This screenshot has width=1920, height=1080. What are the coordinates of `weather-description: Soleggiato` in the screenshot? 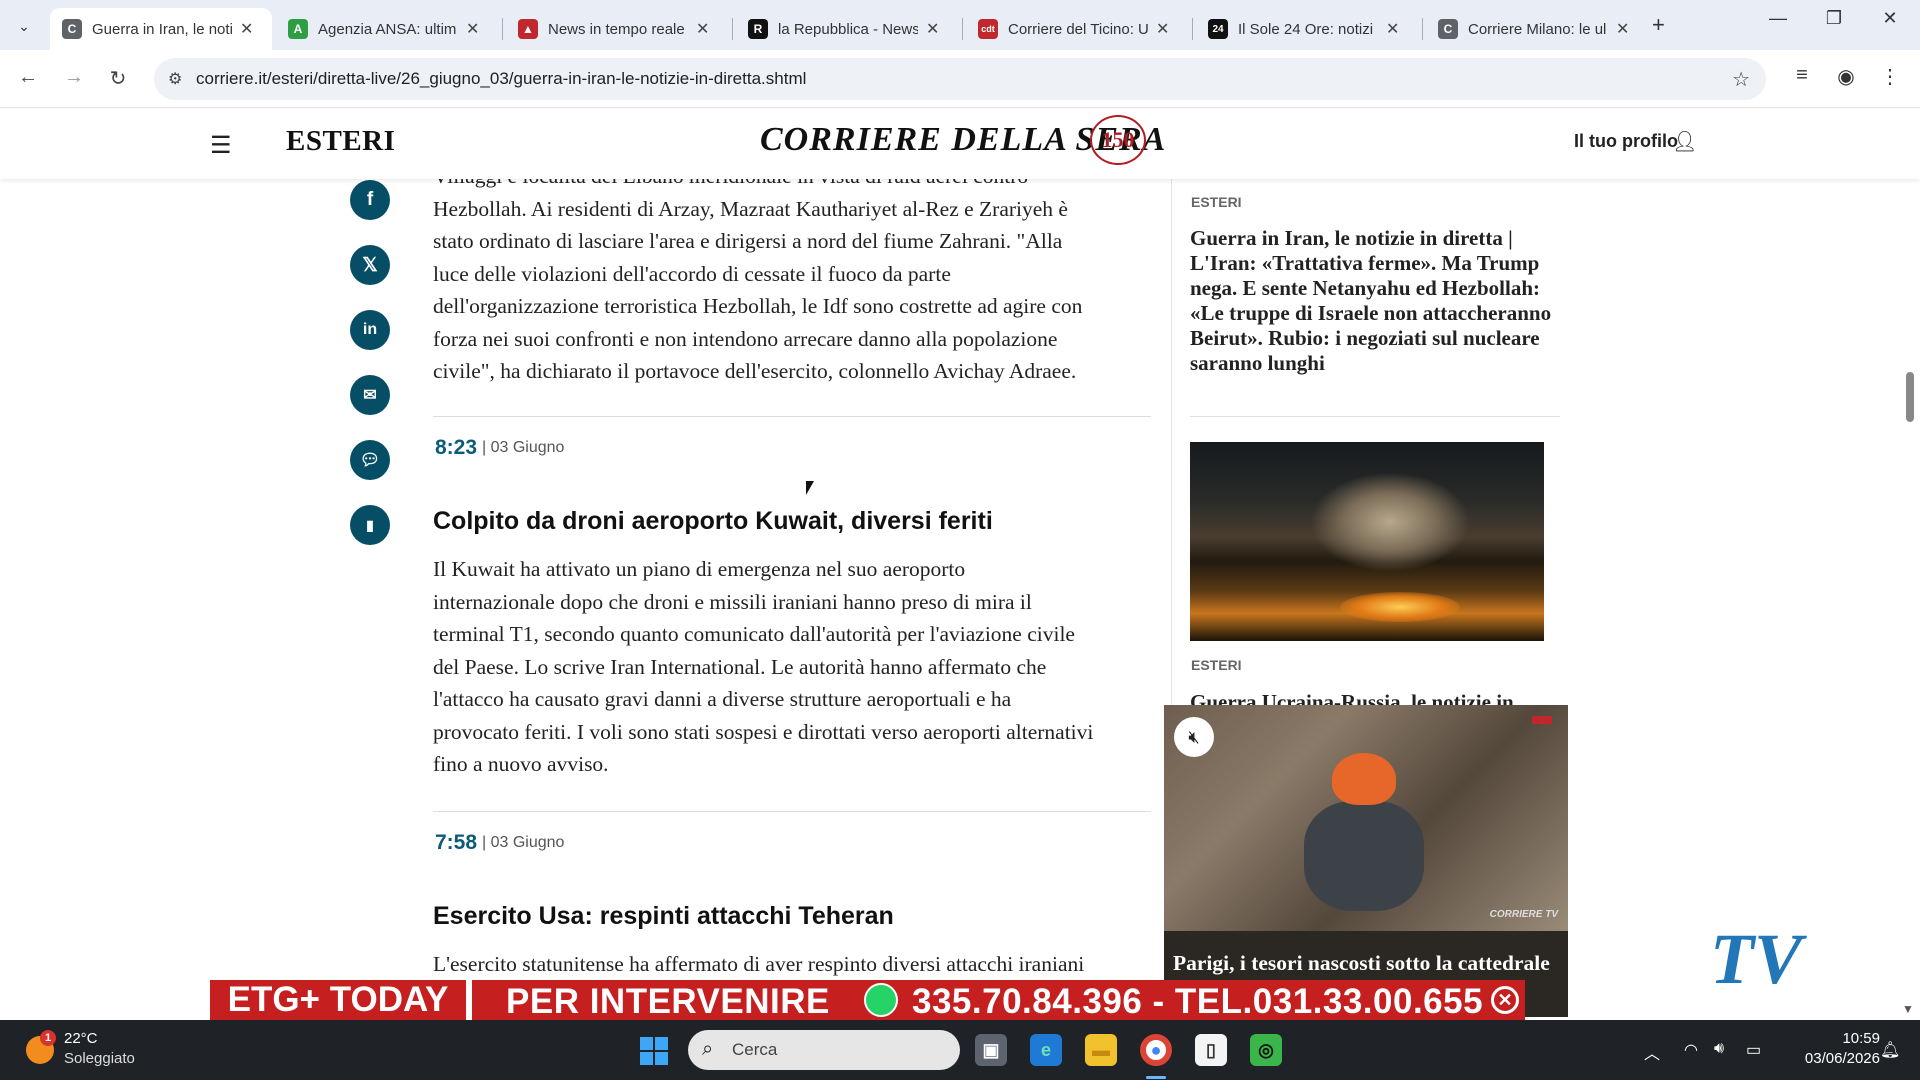 It's located at (99, 1058).